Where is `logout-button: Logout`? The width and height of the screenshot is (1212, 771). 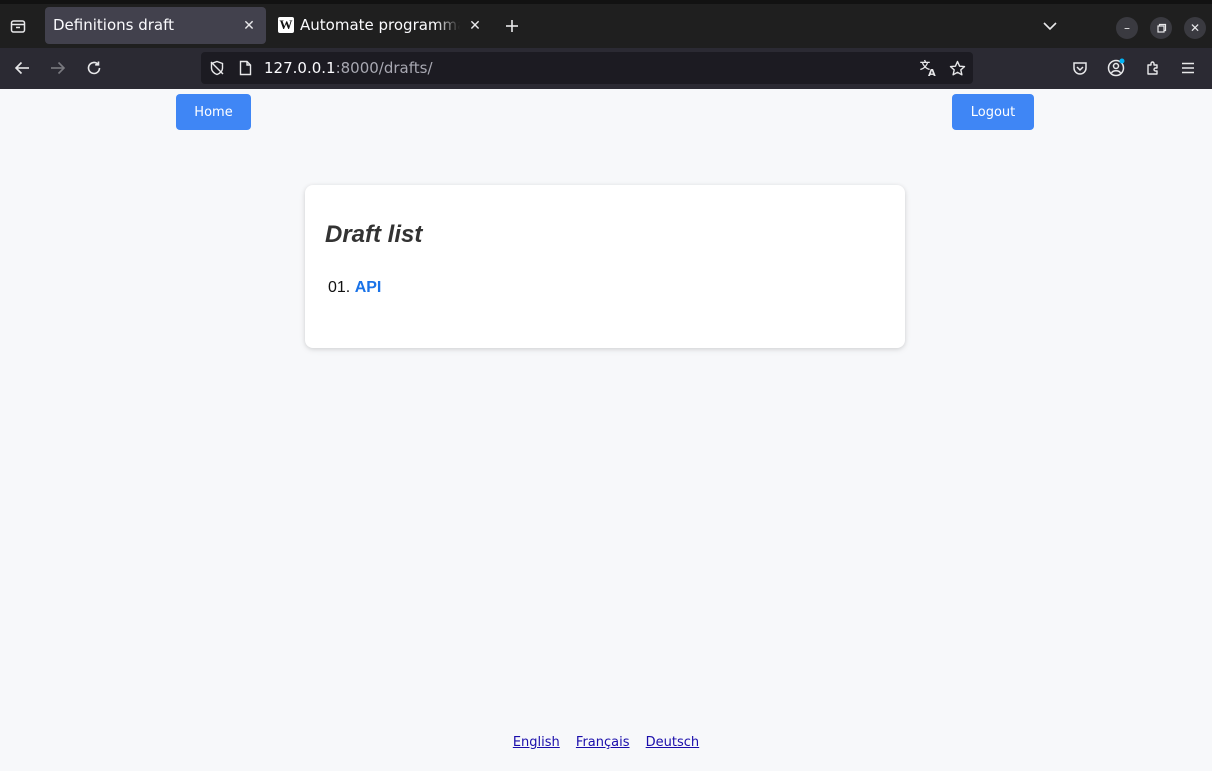
logout-button: Logout is located at coordinates (993, 112).